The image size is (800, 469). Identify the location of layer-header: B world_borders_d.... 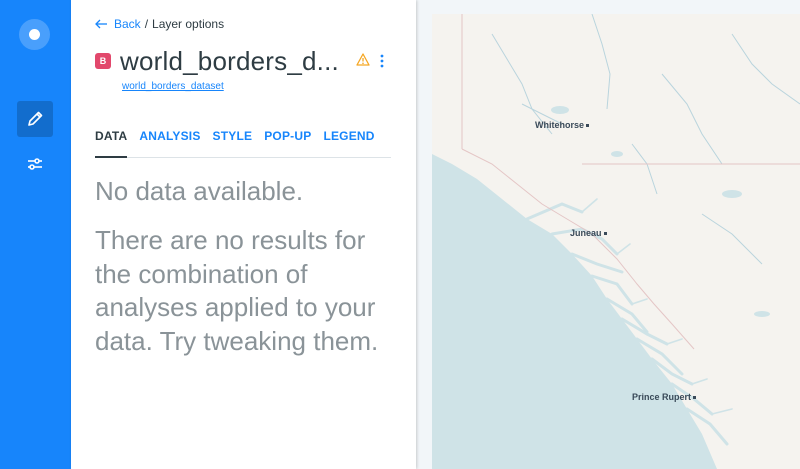
(245, 61).